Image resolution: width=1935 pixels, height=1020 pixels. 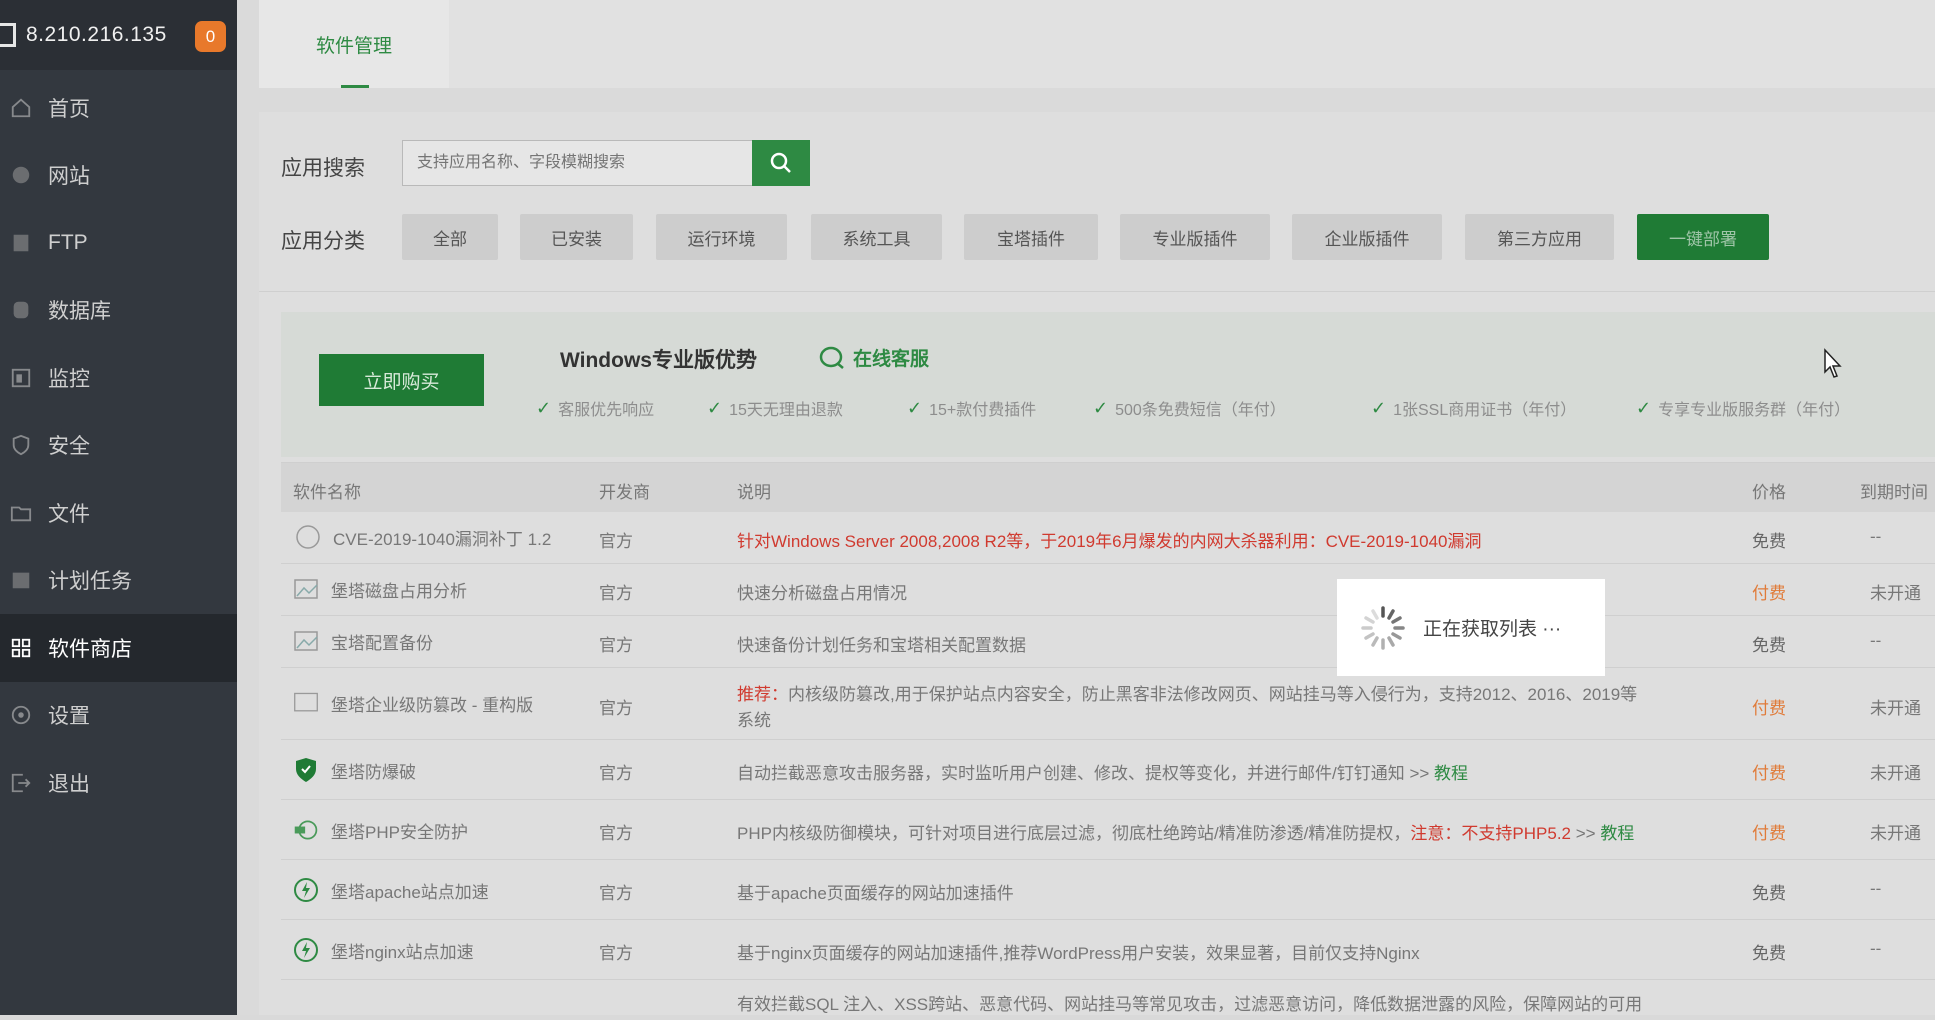 What do you see at coordinates (402, 952) in the screenshot?
I see `software-name-text: 堡塔nginx站点加速` at bounding box center [402, 952].